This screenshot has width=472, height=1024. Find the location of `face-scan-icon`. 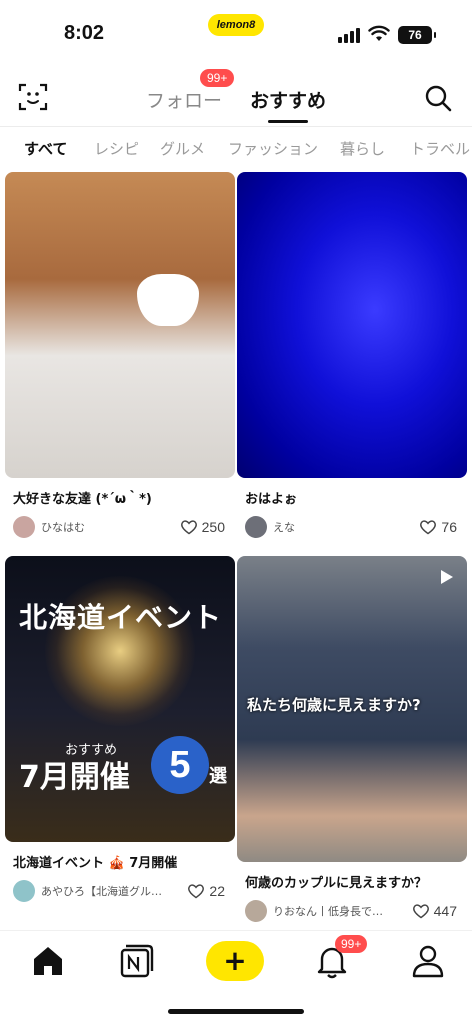

face-scan-icon is located at coordinates (33, 97).